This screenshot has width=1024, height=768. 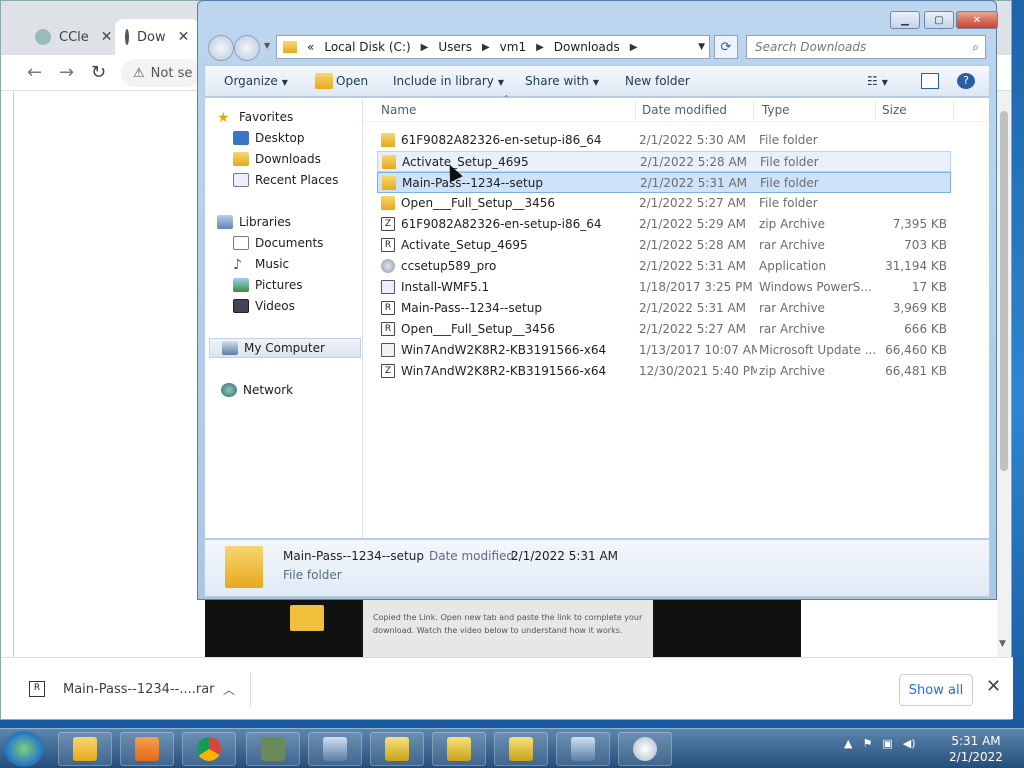 What do you see at coordinates (693, 224) in the screenshot?
I see `file-date: 2/1/2022 5:29 AM` at bounding box center [693, 224].